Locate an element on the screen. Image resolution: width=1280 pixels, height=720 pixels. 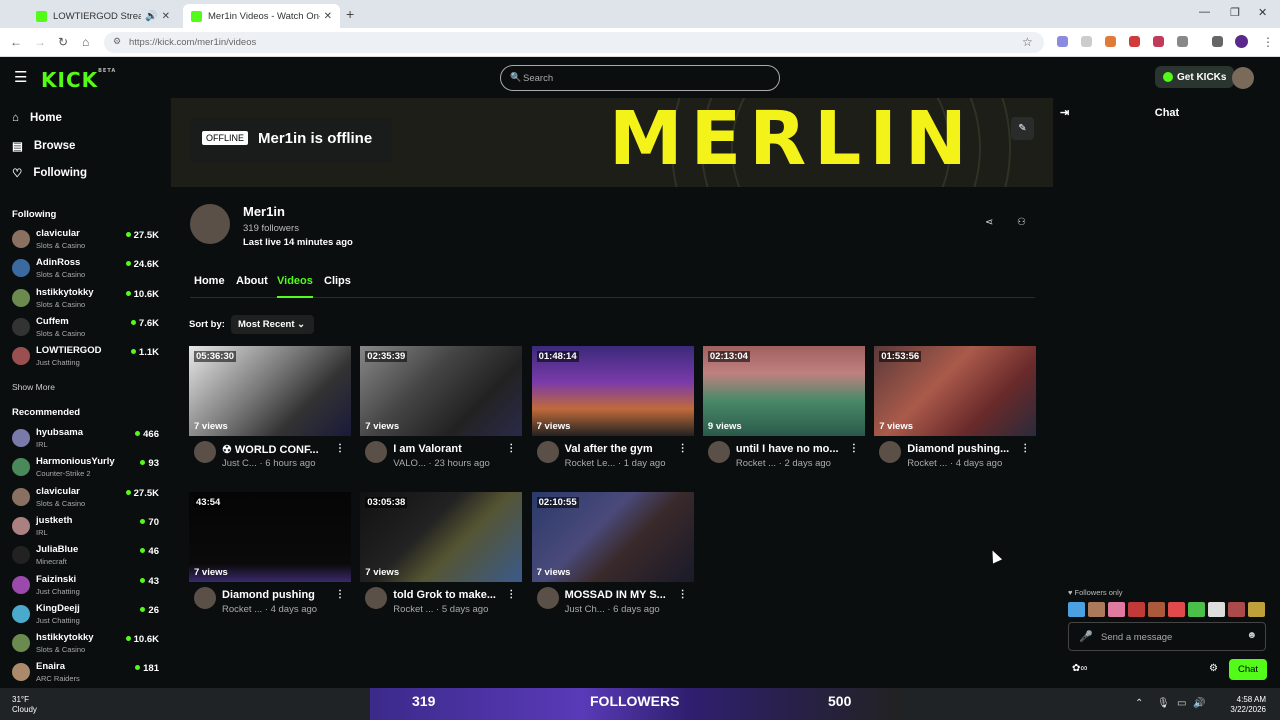
video-title: Diamond pushing is located at coordinates (268, 595).